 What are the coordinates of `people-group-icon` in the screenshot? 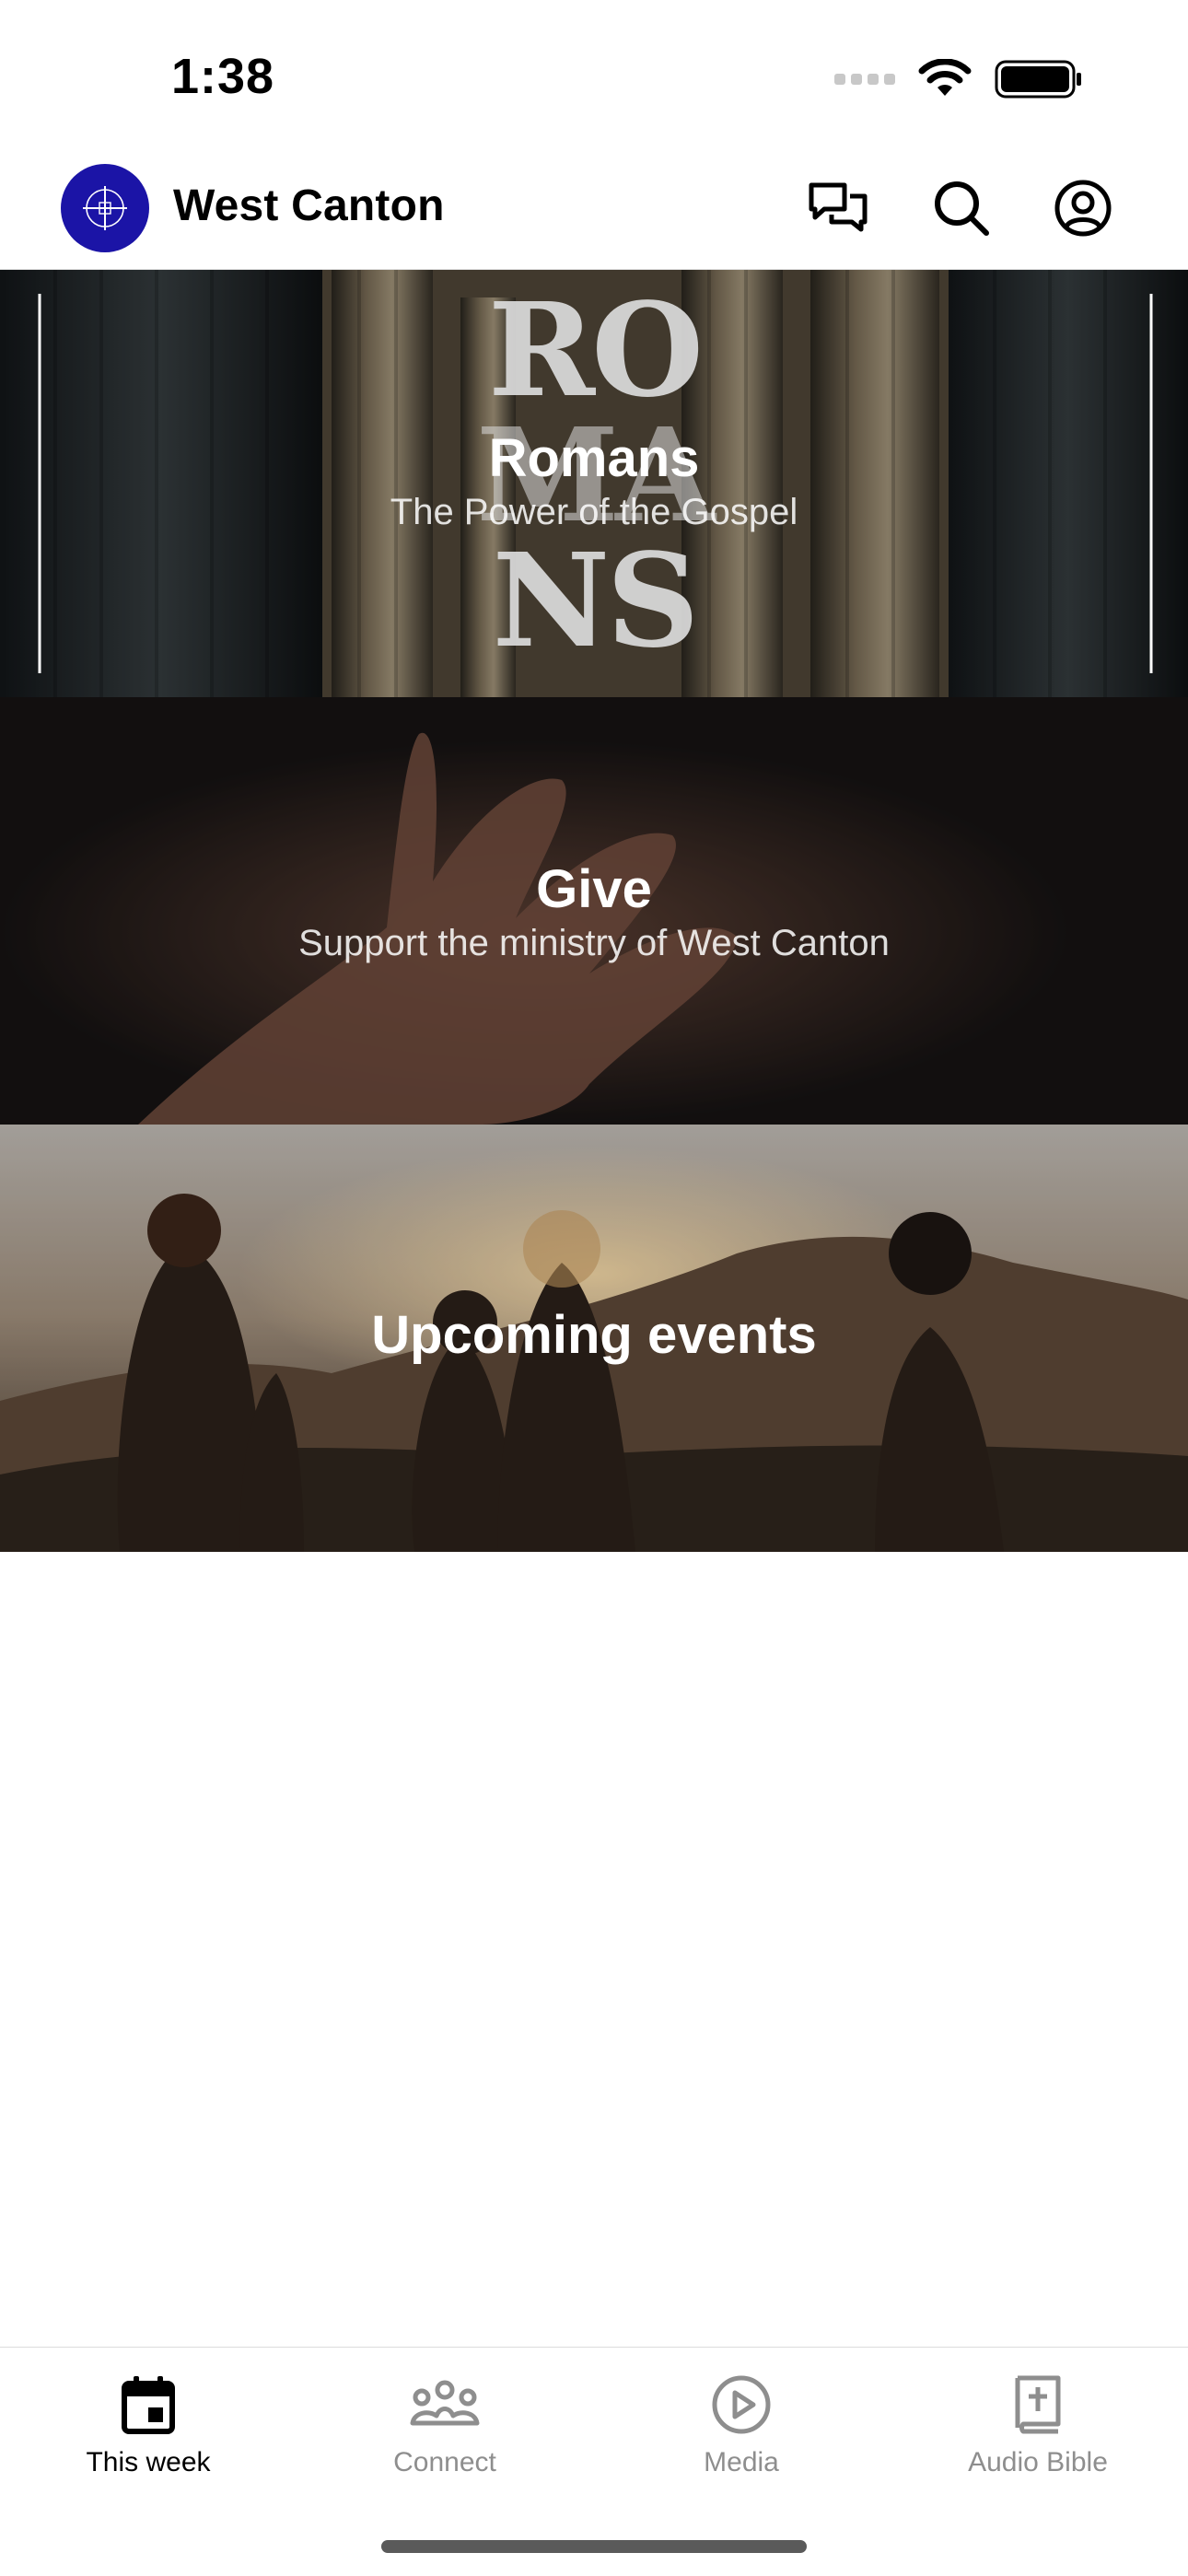 It's located at (445, 2405).